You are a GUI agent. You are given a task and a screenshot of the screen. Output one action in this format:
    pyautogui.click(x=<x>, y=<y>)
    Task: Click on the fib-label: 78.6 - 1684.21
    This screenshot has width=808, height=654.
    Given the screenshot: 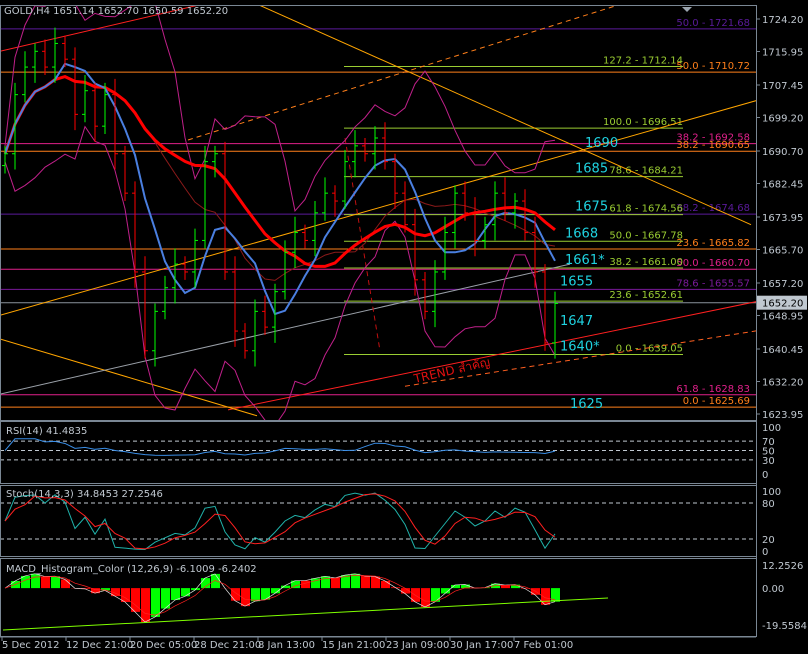 What is the action you would take?
    pyautogui.click(x=646, y=171)
    